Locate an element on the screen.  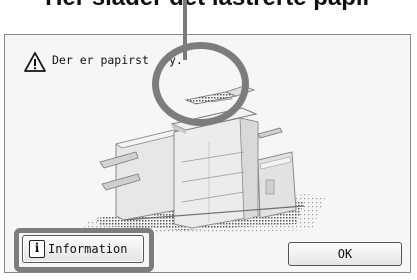
information-button-label: Information is located at coordinates (88, 249).